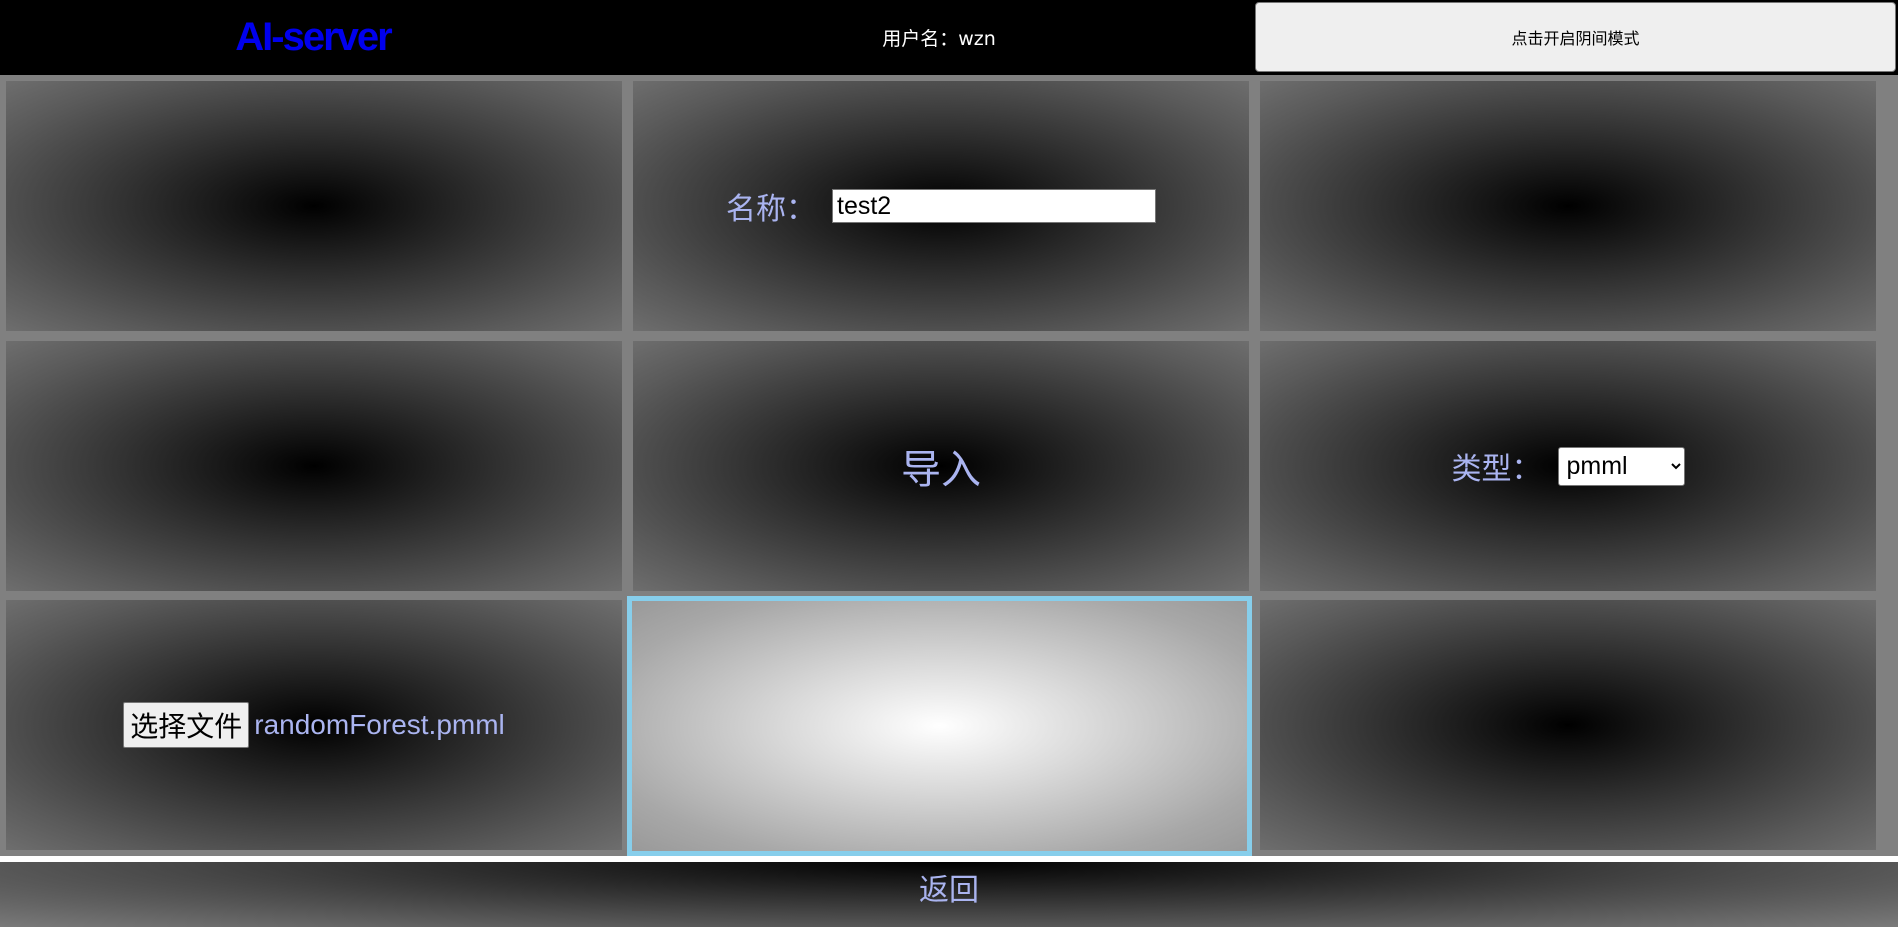 The width and height of the screenshot is (1898, 927). I want to click on app-logo: AI-server, so click(313, 37).